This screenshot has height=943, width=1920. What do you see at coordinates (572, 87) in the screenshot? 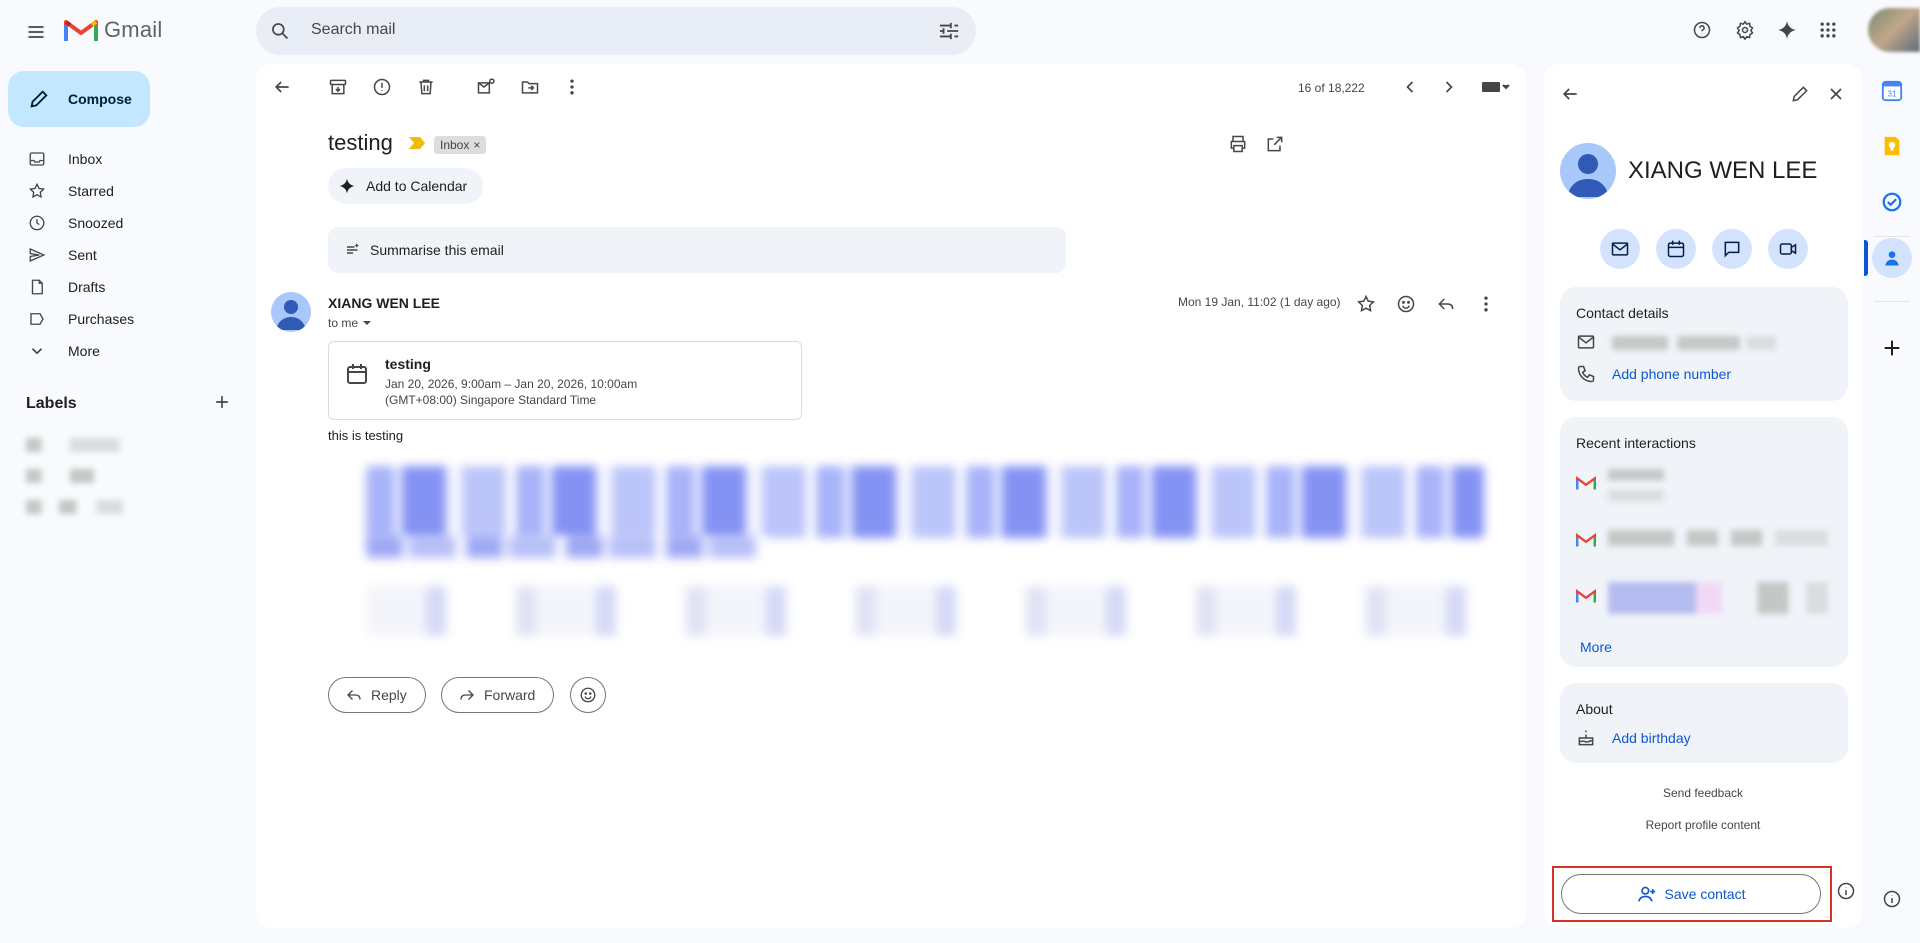
I see `more-options-button` at bounding box center [572, 87].